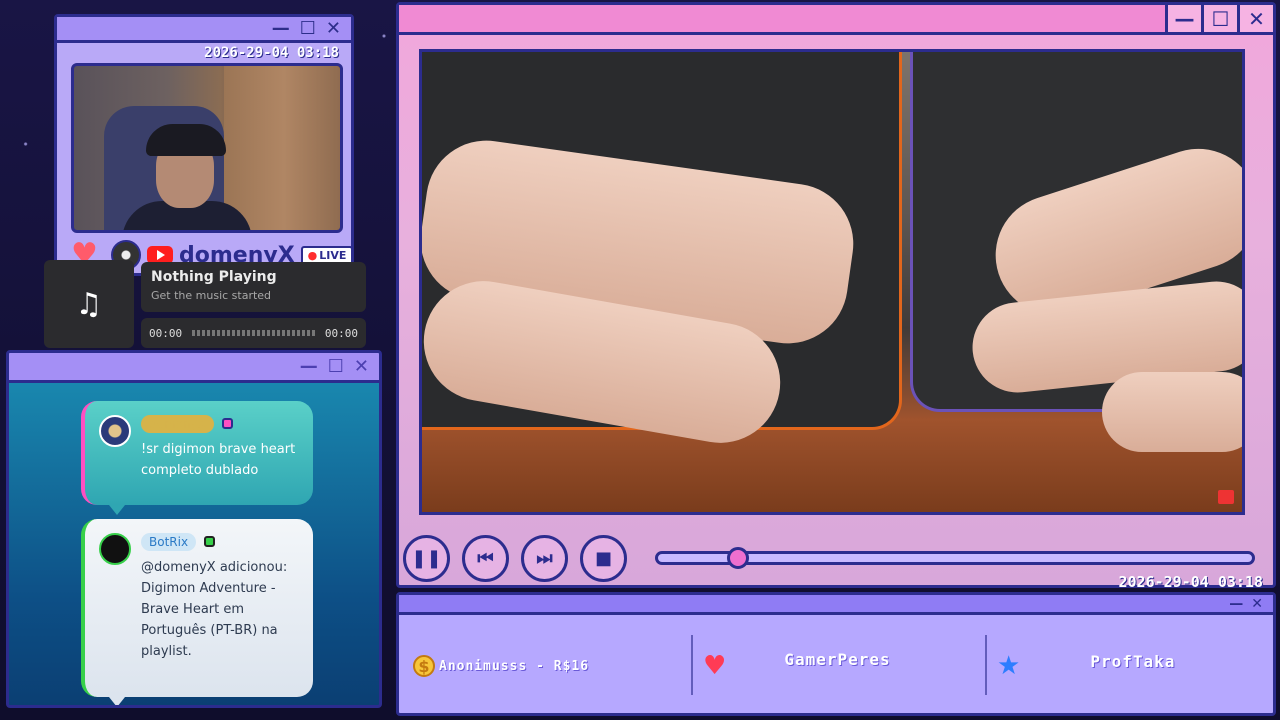 The image size is (1280, 720). Describe the element at coordinates (515, 558) in the screenshot. I see `playback-controls: ❚❚ ⏮ ⏭ ■` at that location.